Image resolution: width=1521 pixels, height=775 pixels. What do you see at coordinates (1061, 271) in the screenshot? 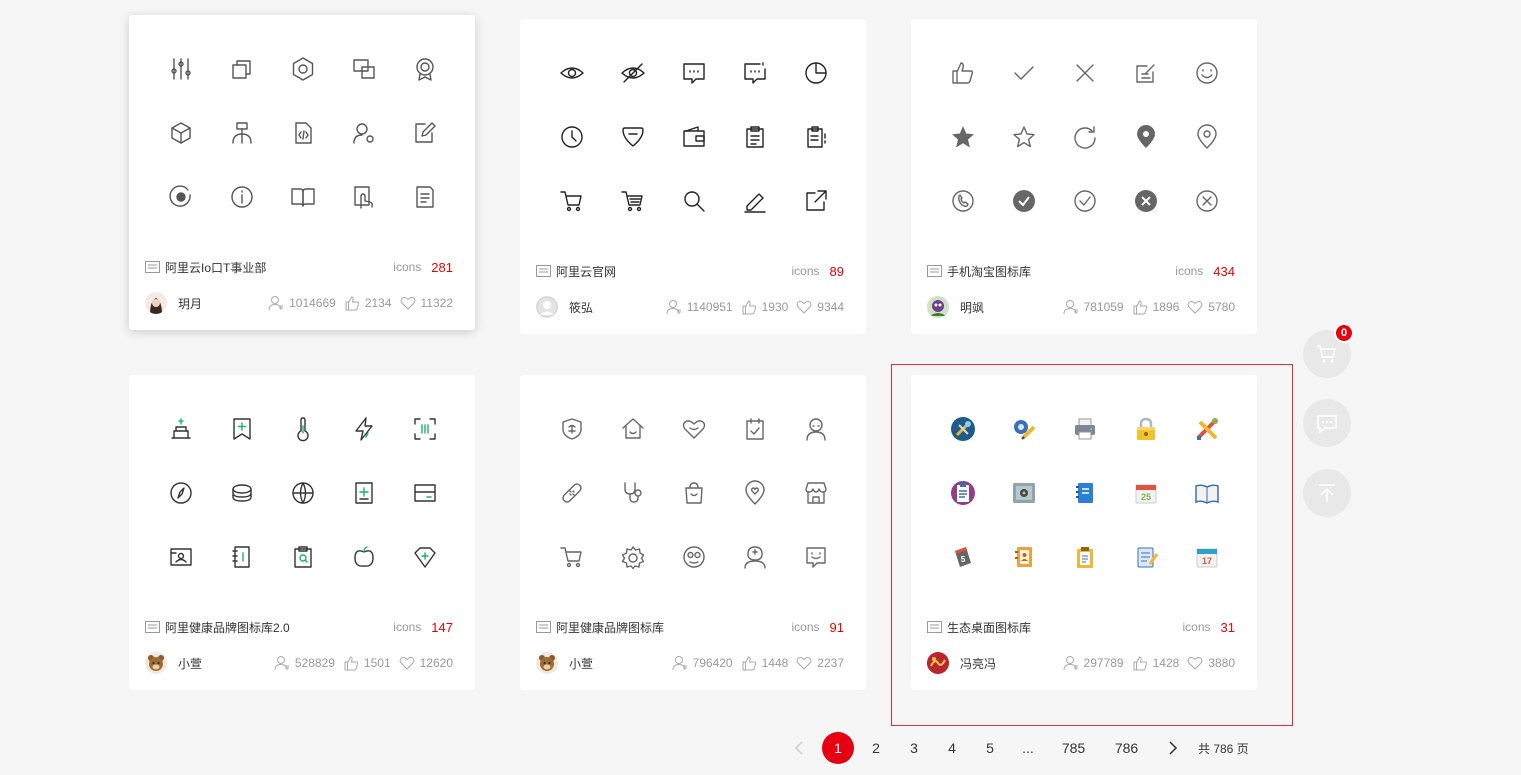
I see `library-name: 手机淘宝图标库` at bounding box center [1061, 271].